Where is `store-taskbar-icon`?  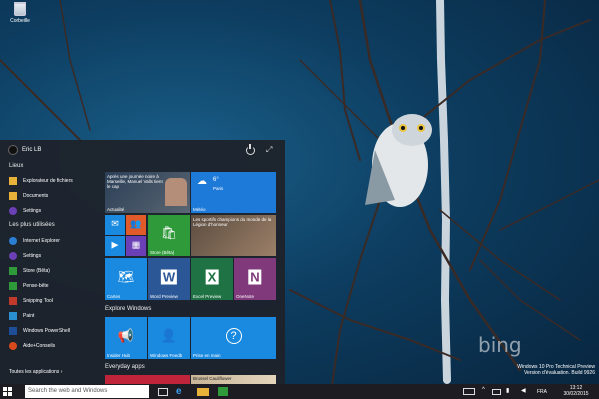 store-taskbar-icon is located at coordinates (223, 391).